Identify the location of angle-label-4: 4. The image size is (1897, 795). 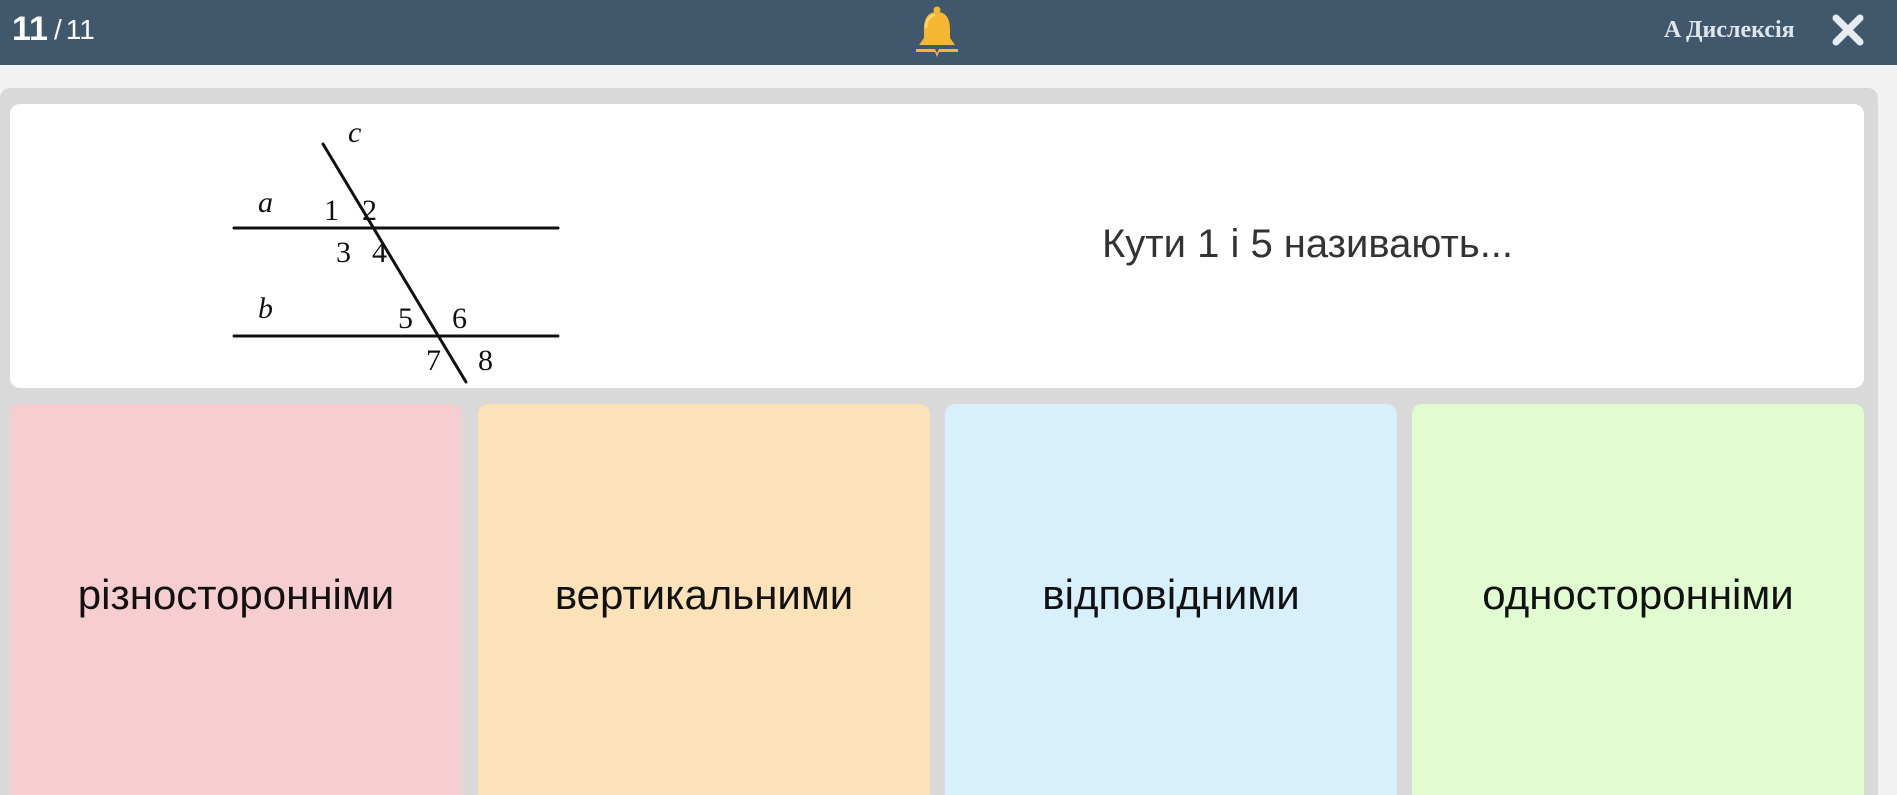
(379, 252).